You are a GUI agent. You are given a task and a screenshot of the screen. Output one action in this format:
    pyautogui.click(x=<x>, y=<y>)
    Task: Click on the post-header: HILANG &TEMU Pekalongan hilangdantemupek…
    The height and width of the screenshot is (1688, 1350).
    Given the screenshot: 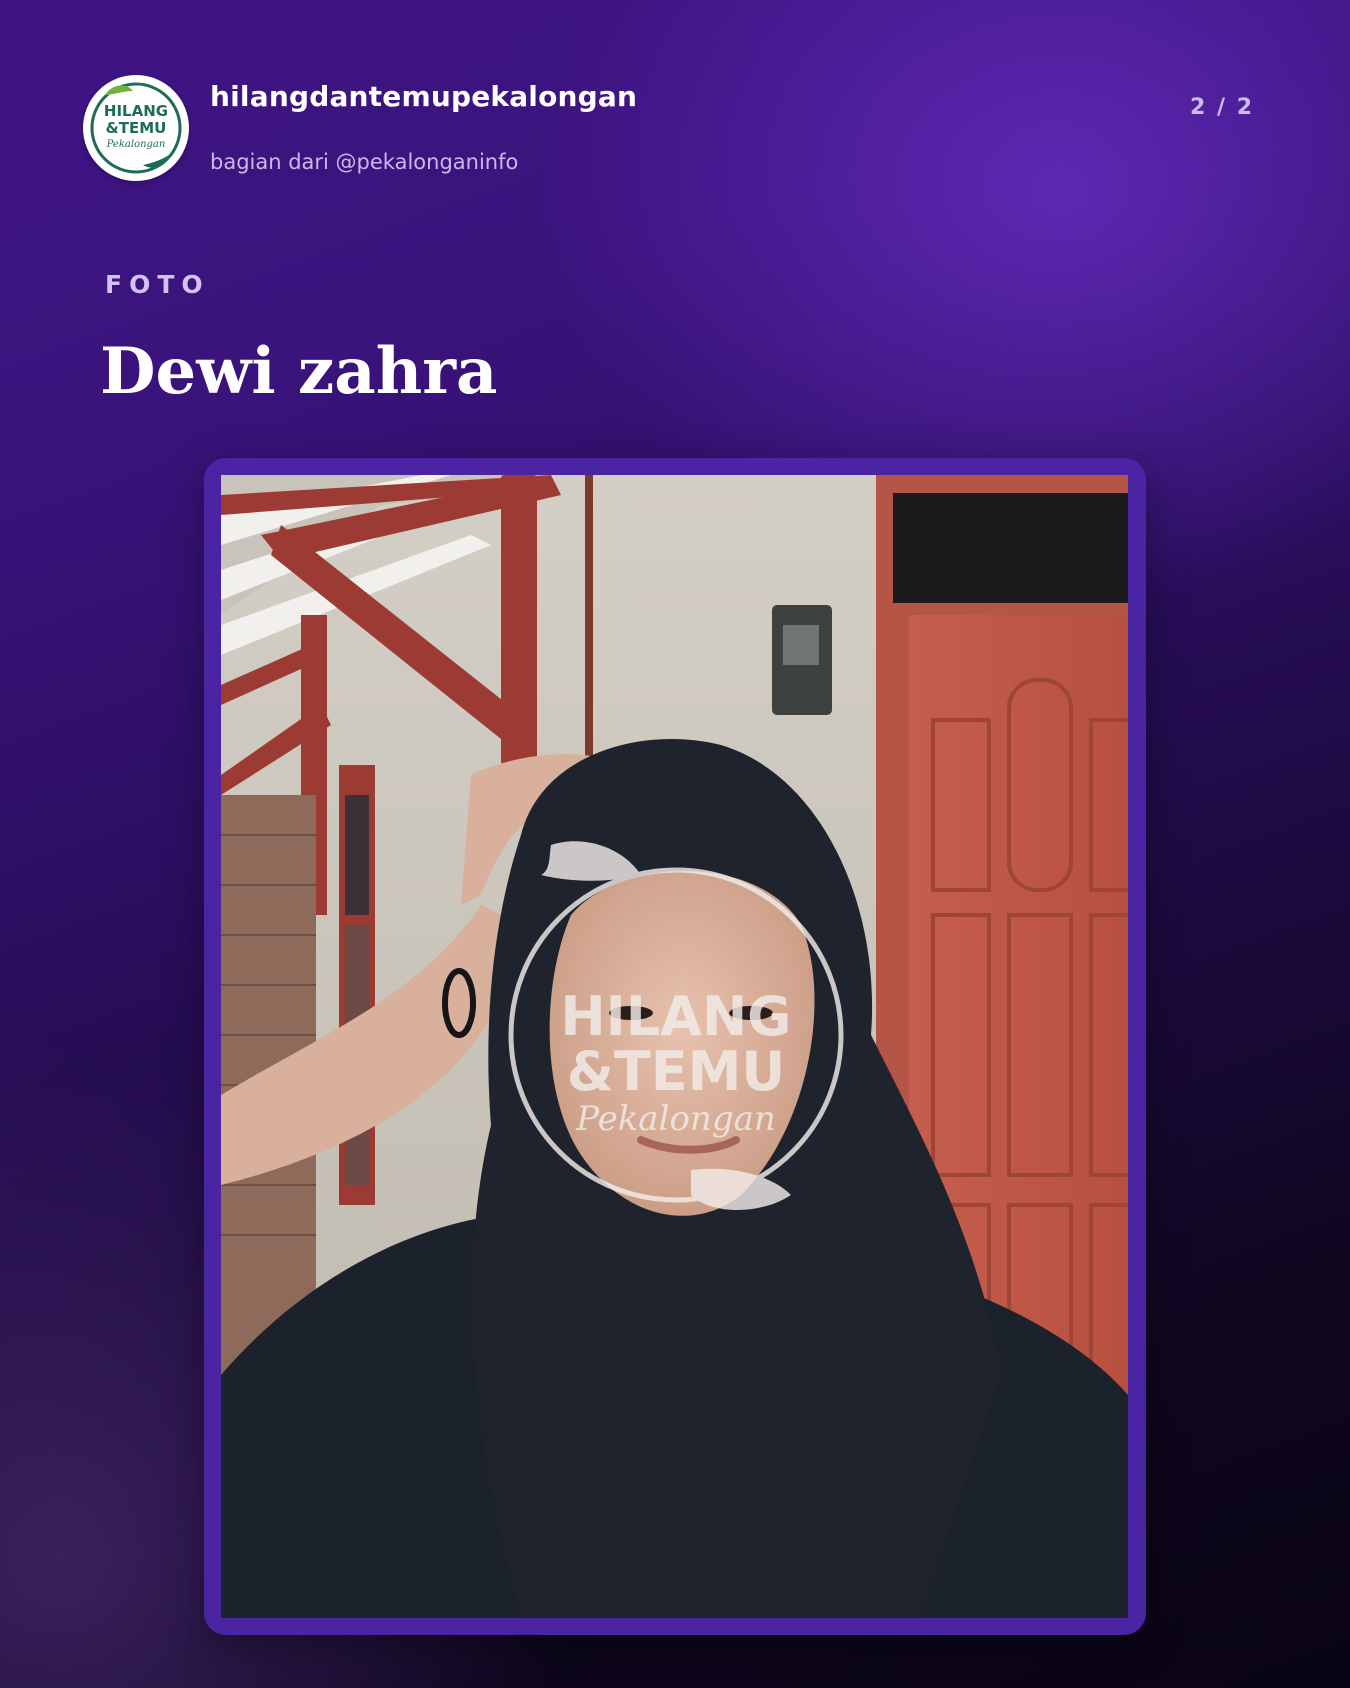 What is the action you would take?
    pyautogui.click(x=675, y=100)
    